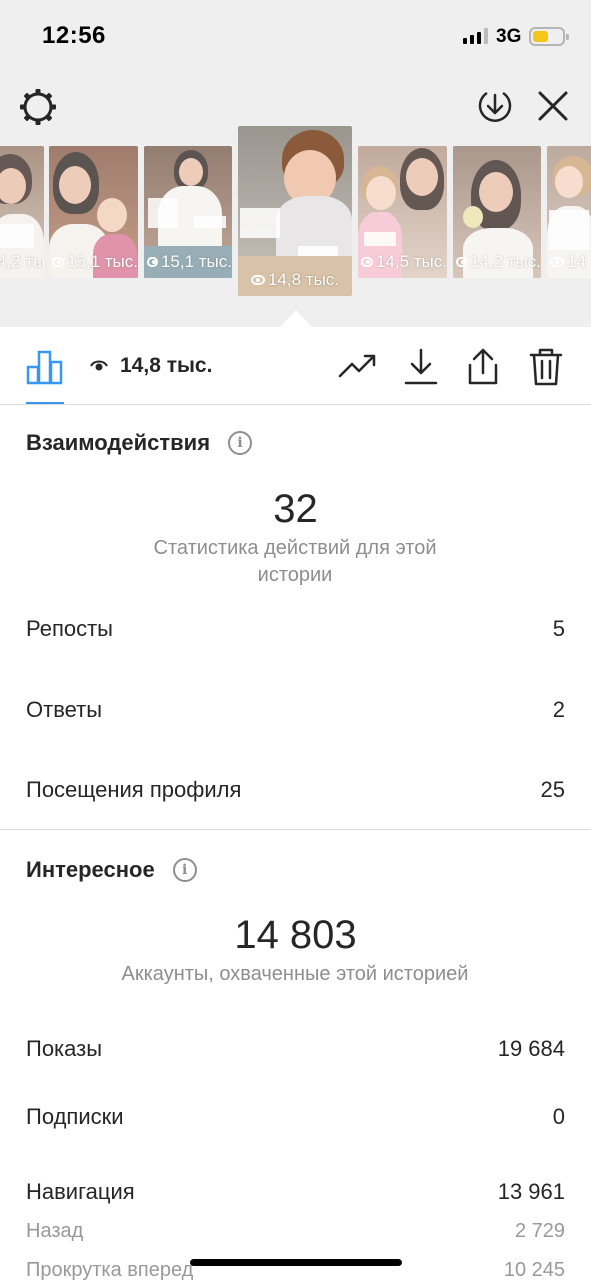  Describe the element at coordinates (495, 106) in the screenshot. I see `download-circle-icon` at that location.